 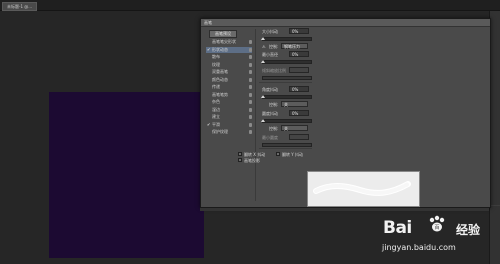 I want to click on min-roundness-slider, so click(x=287, y=145).